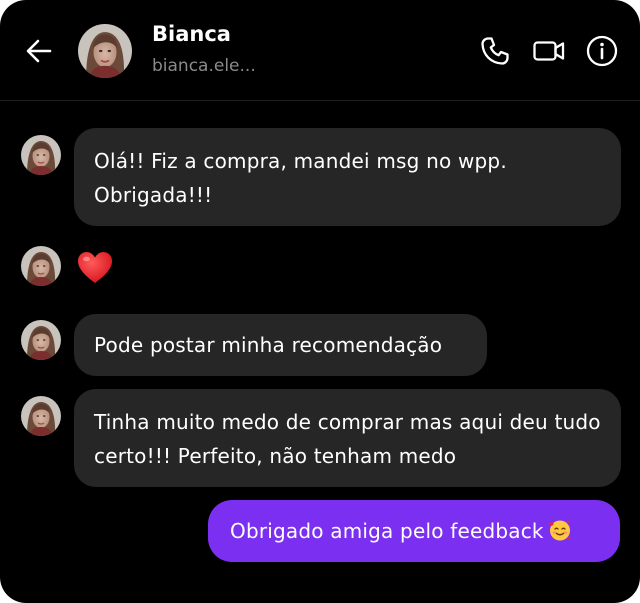 The image size is (640, 603). I want to click on info-icon, so click(602, 51).